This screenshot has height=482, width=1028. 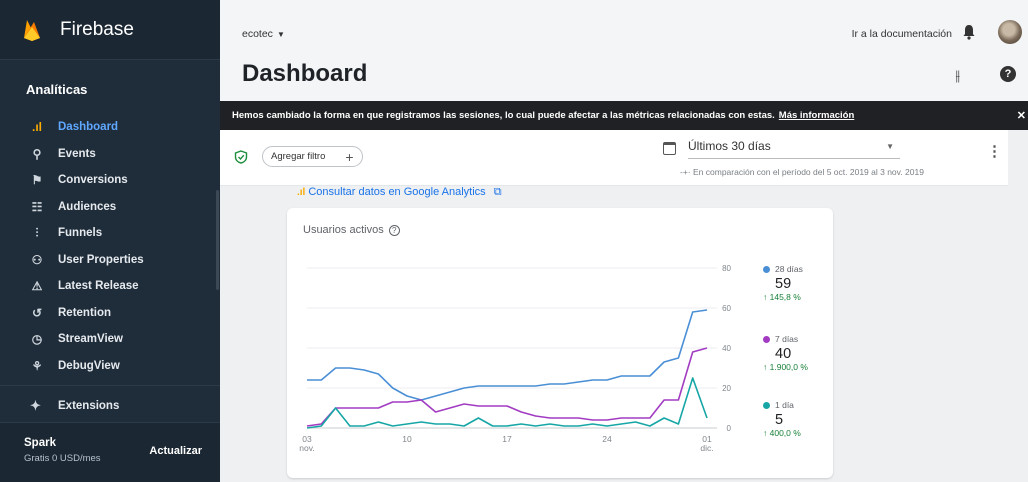 What do you see at coordinates (97, 29) in the screenshot?
I see `brand-name: Firebase` at bounding box center [97, 29].